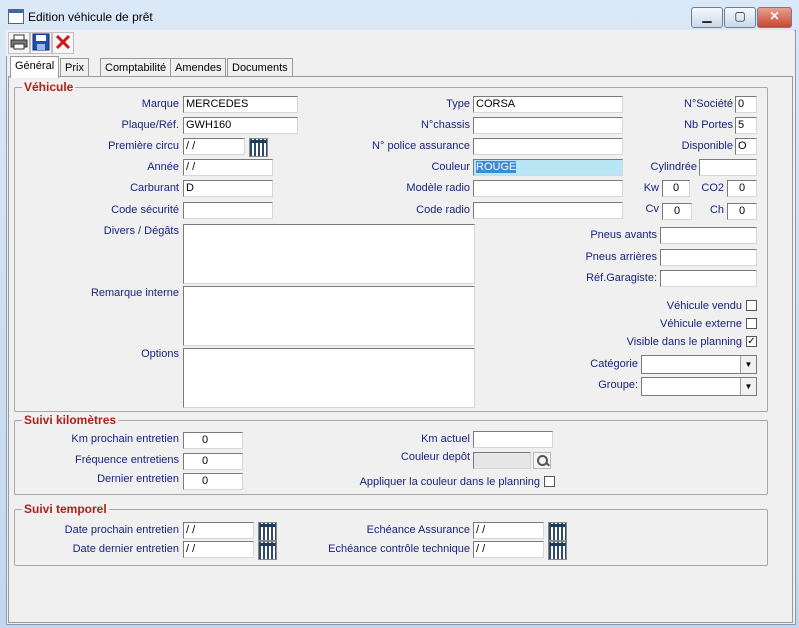 This screenshot has height=628, width=799. What do you see at coordinates (74, 67) in the screenshot?
I see `tab-prix: Prix` at bounding box center [74, 67].